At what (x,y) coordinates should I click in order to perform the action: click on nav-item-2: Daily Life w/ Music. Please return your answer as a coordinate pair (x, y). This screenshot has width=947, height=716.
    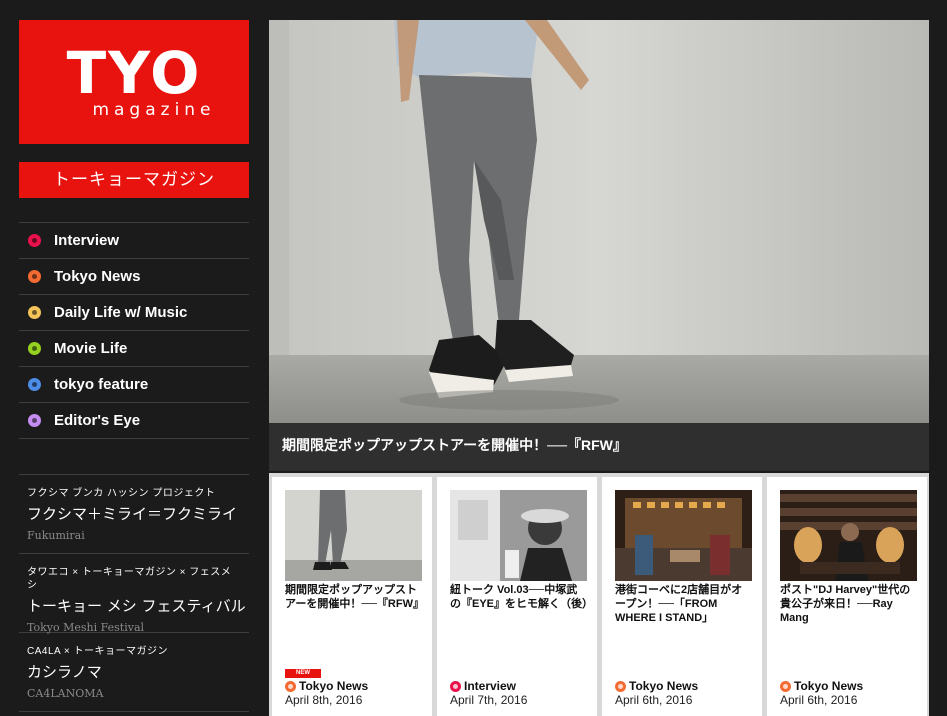
    Looking at the image, I should click on (134, 313).